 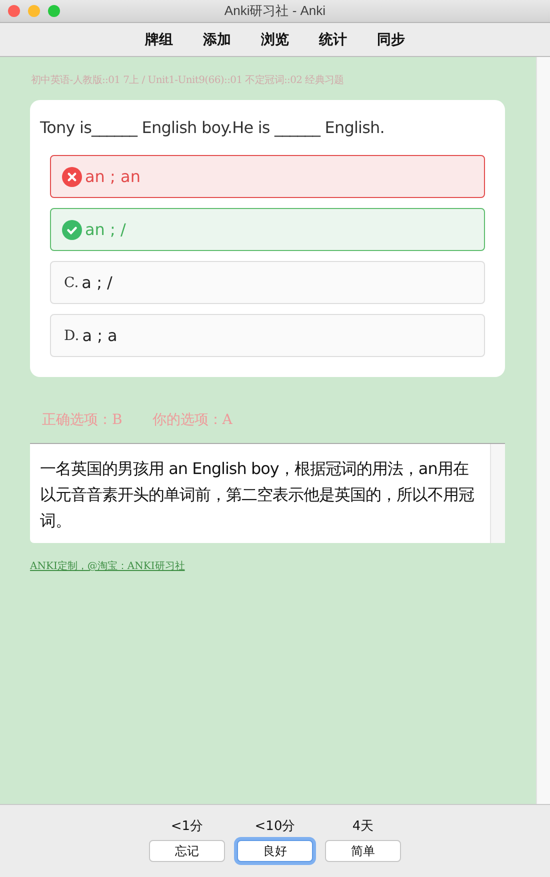 What do you see at coordinates (72, 176) in the screenshot?
I see `cross-circle-icon` at bounding box center [72, 176].